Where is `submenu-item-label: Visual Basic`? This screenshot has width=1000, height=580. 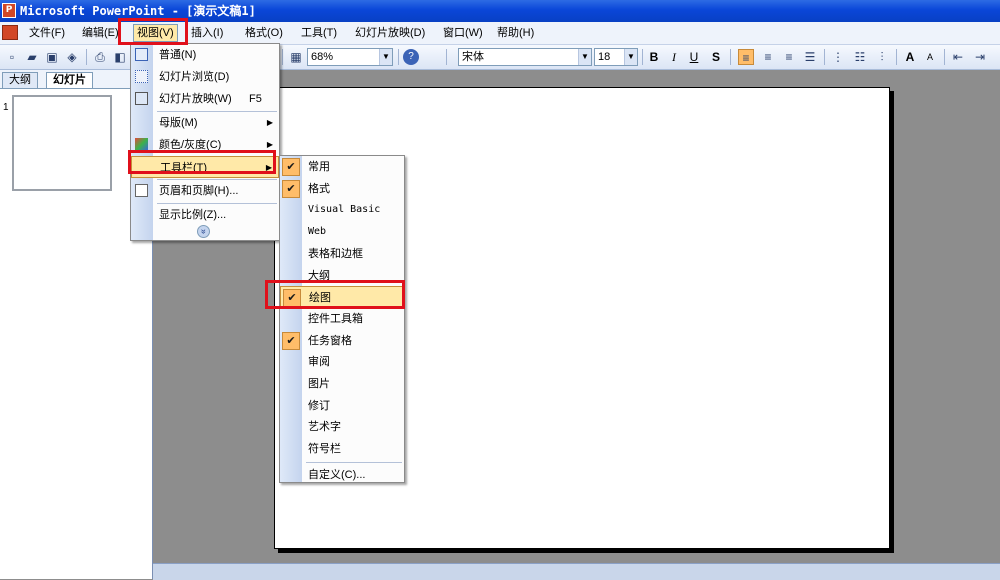
submenu-item-label: Visual Basic is located at coordinates (344, 210).